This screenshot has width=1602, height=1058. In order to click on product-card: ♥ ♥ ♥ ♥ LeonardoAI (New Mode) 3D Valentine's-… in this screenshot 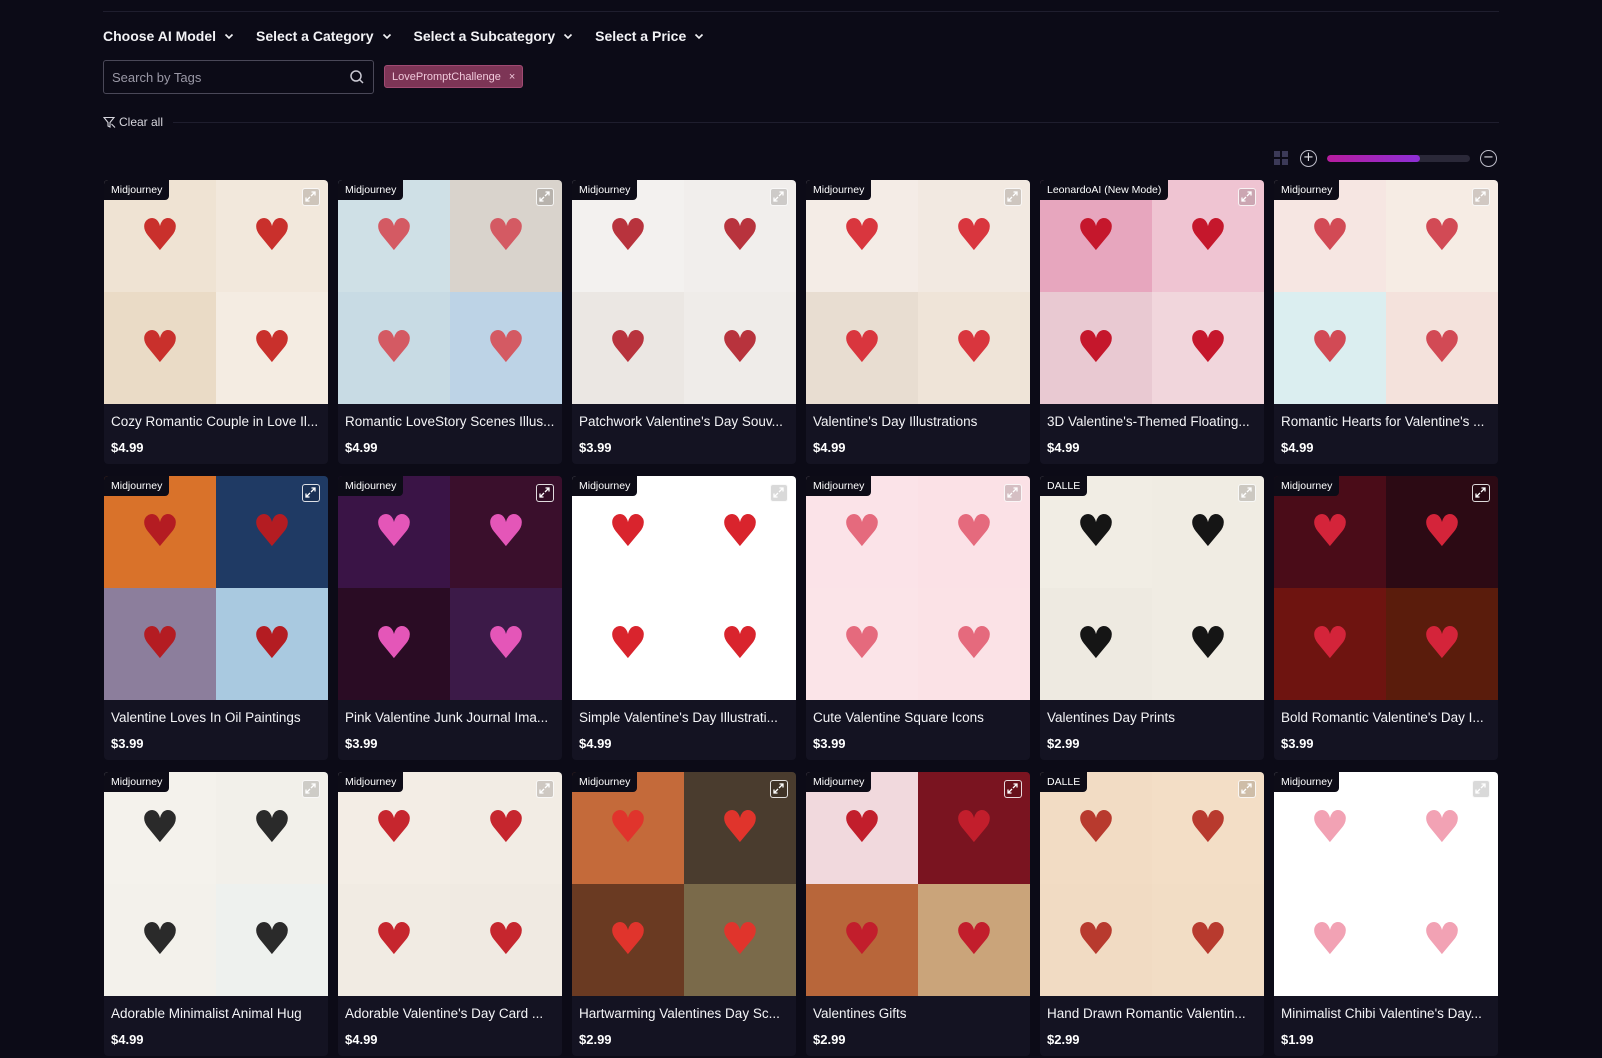, I will do `click(1152, 322)`.